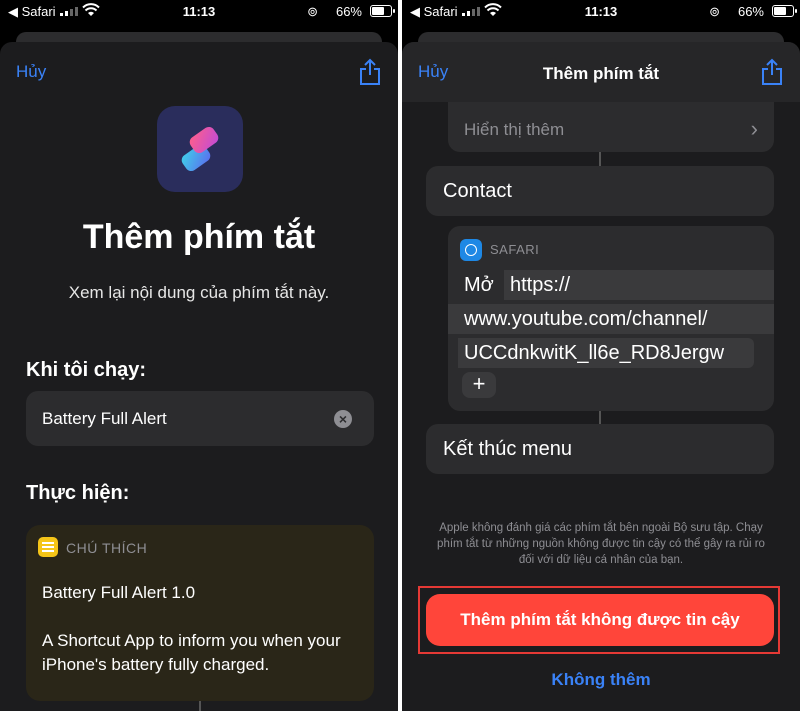 Image resolution: width=800 pixels, height=711 pixels. Describe the element at coordinates (104, 418) in the screenshot. I see `shortcut-name-value: Battery Full Alert` at that location.